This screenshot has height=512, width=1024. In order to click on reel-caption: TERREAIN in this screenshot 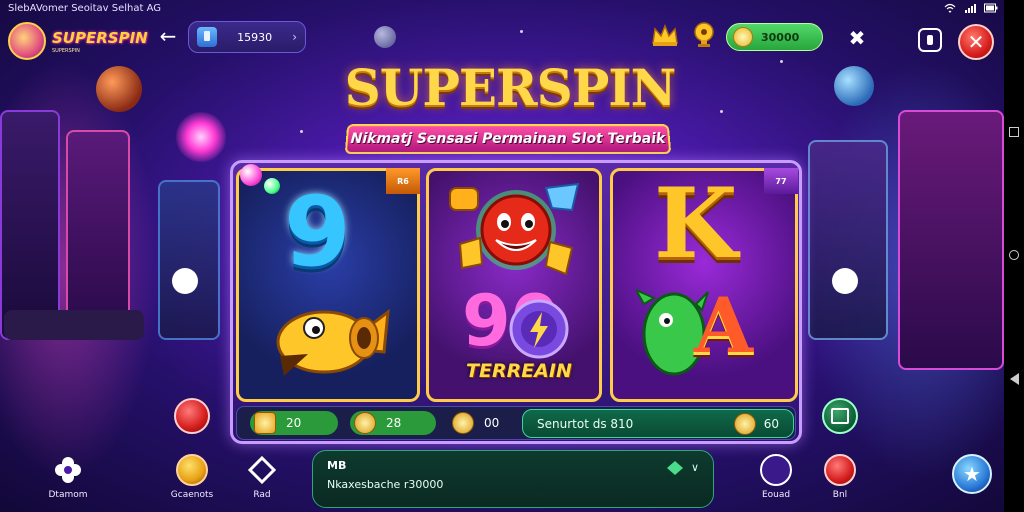, I will do `click(519, 371)`.